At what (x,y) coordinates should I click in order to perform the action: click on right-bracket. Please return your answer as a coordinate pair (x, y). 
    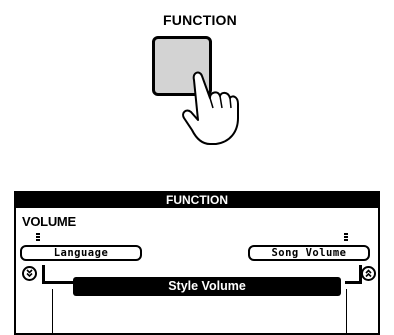
    Looking at the image, I should click on (353, 274).